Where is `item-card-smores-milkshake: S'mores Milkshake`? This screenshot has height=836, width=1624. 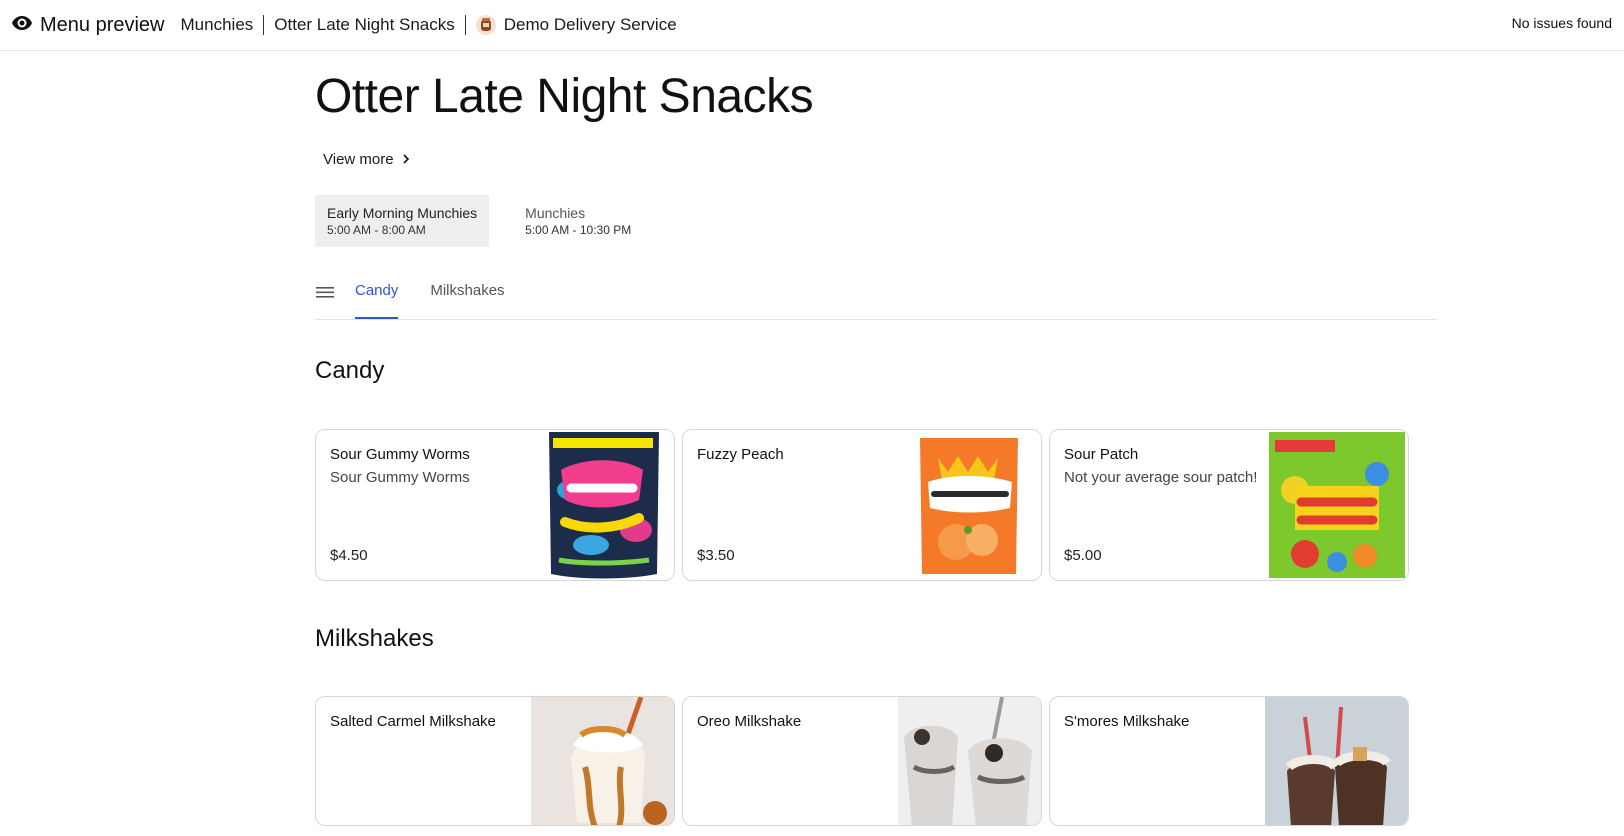 item-card-smores-milkshake: S'mores Milkshake is located at coordinates (1229, 761).